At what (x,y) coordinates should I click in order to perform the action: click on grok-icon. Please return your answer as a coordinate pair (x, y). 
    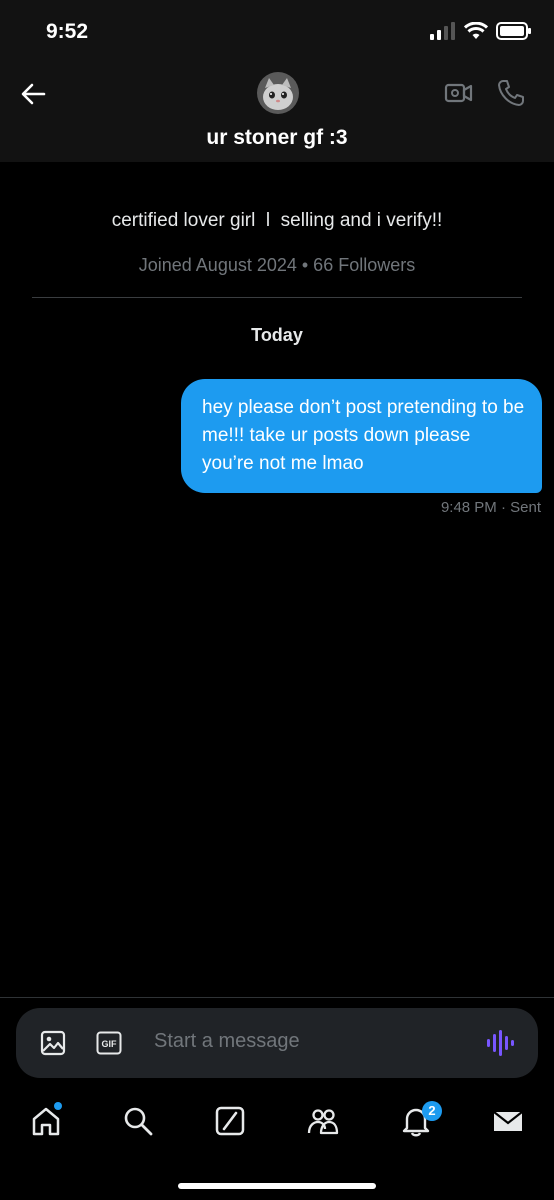
    Looking at the image, I should click on (230, 1121).